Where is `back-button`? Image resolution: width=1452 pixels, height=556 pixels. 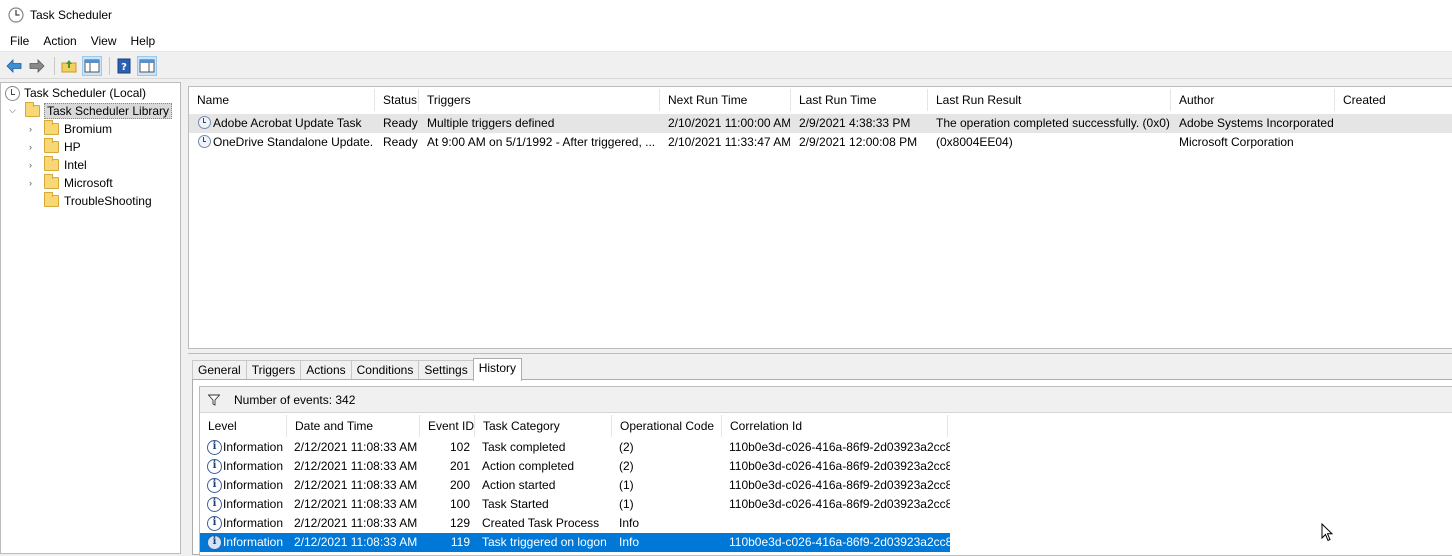 back-button is located at coordinates (14, 66).